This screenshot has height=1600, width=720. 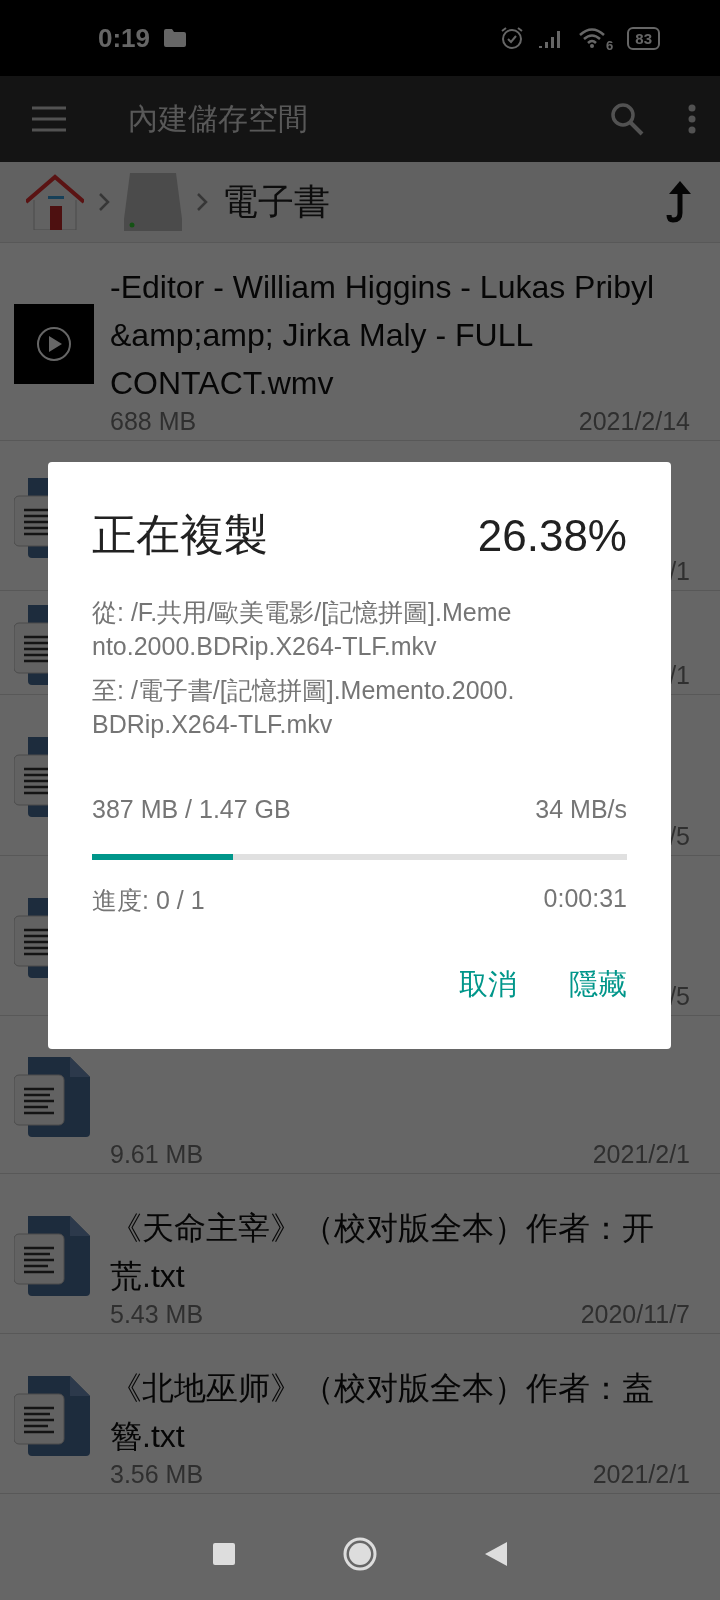 What do you see at coordinates (54, 343) in the screenshot?
I see `video-thumbnail-icon` at bounding box center [54, 343].